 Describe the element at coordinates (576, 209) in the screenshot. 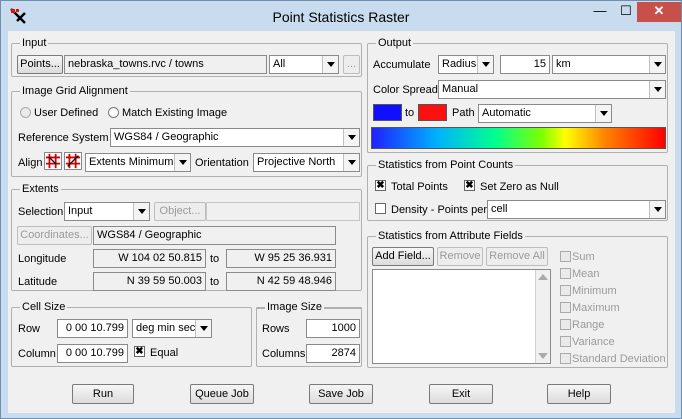

I see `density-unit-select: cell` at that location.